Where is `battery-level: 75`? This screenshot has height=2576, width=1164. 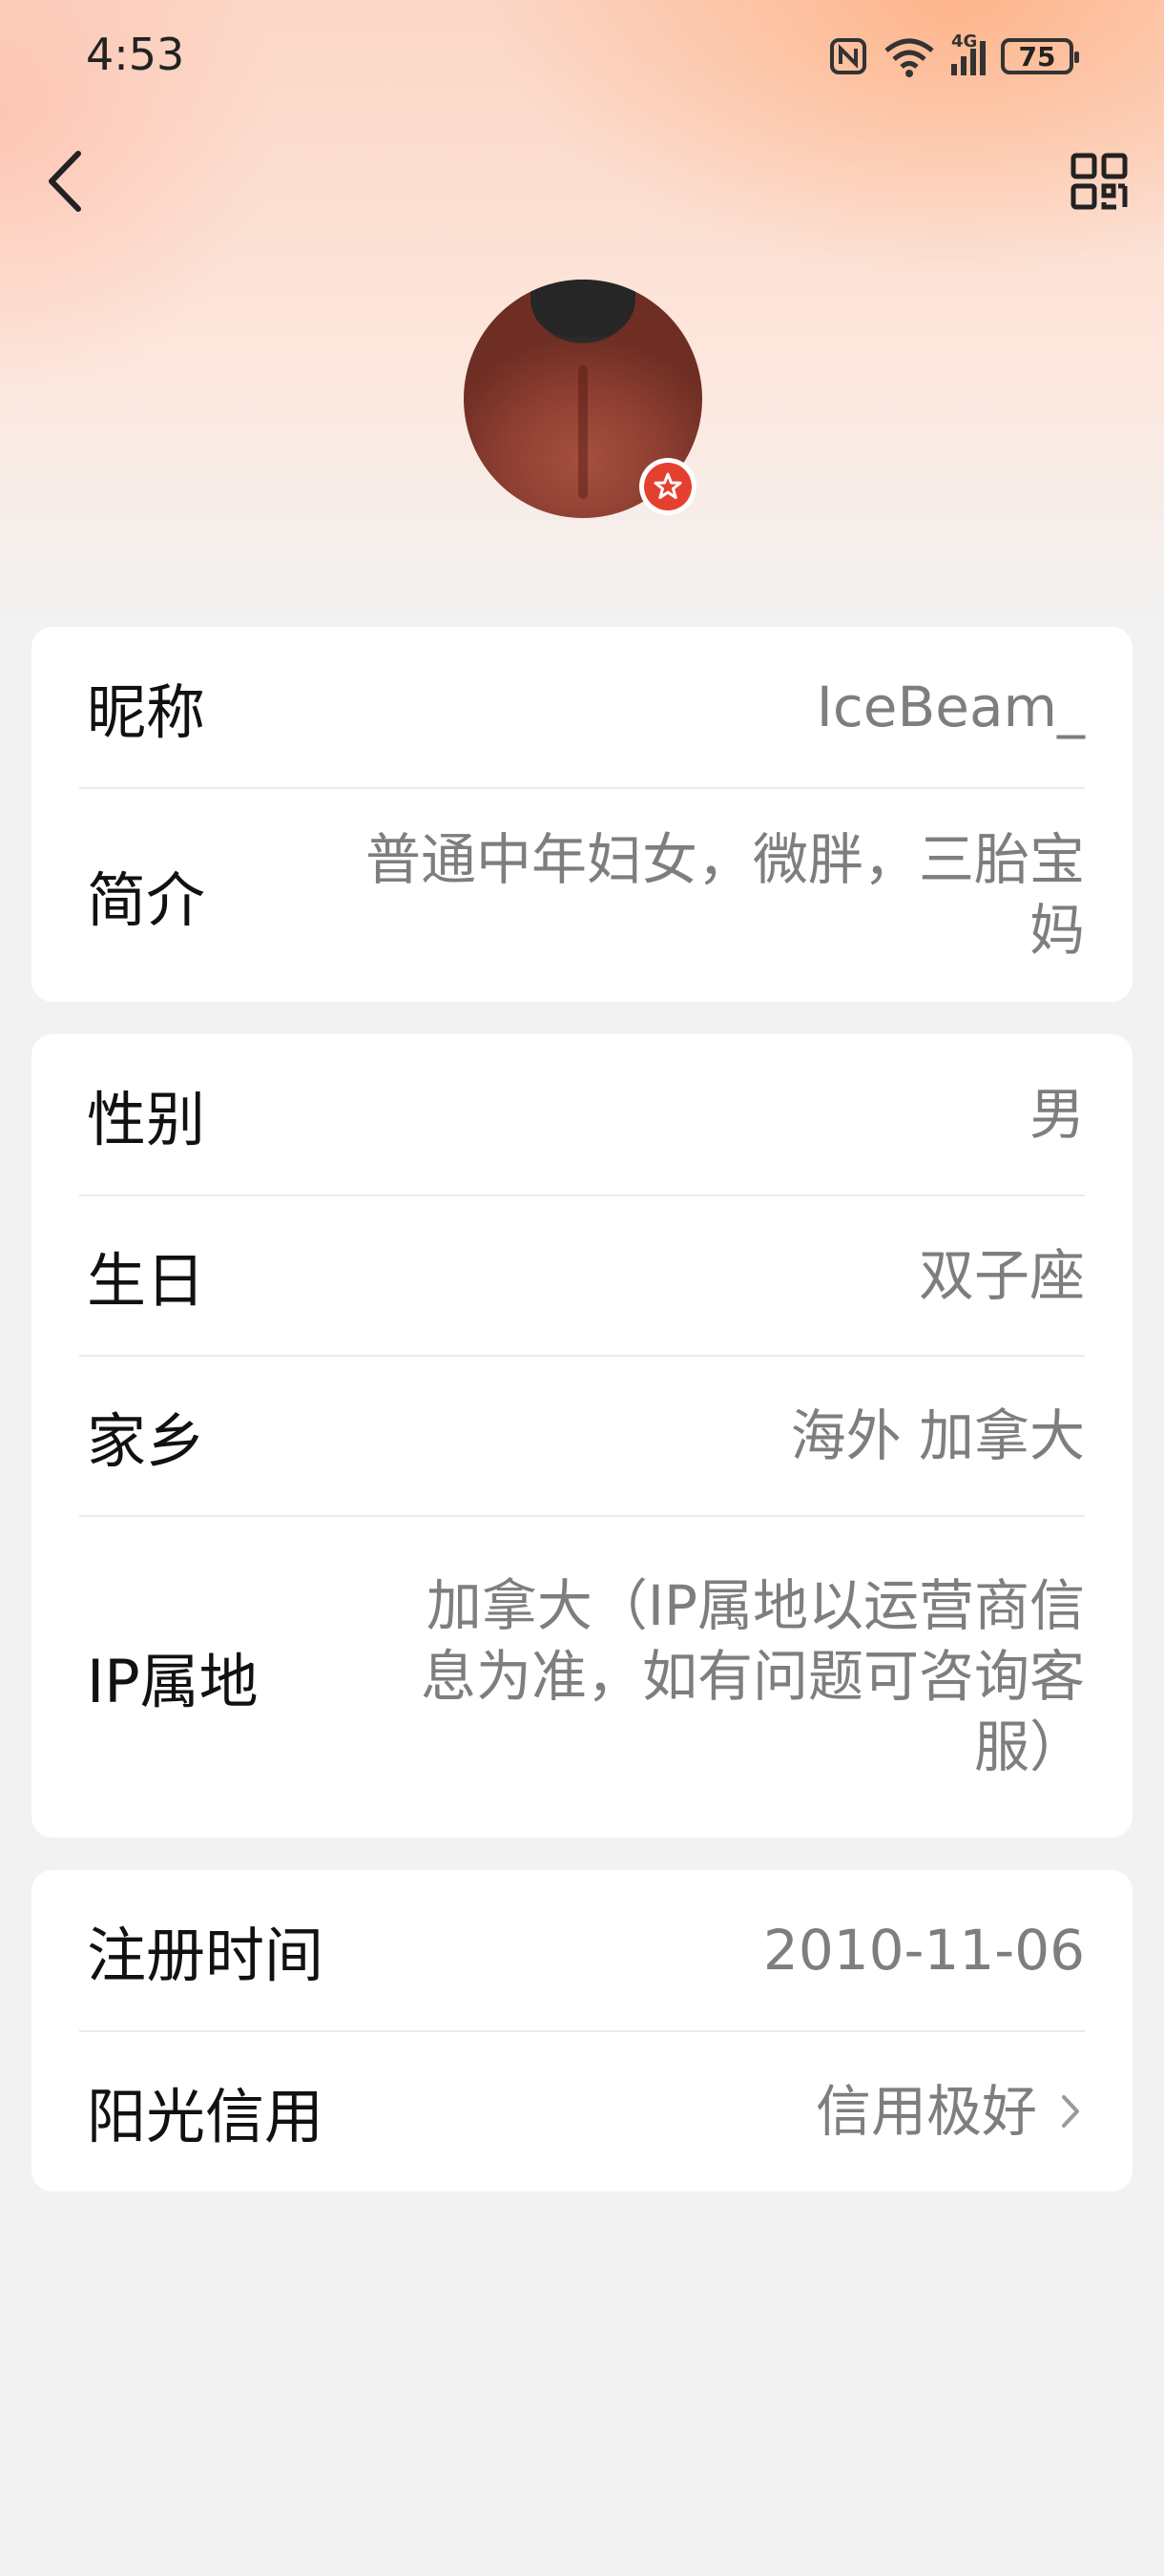
battery-level: 75 is located at coordinates (1037, 56).